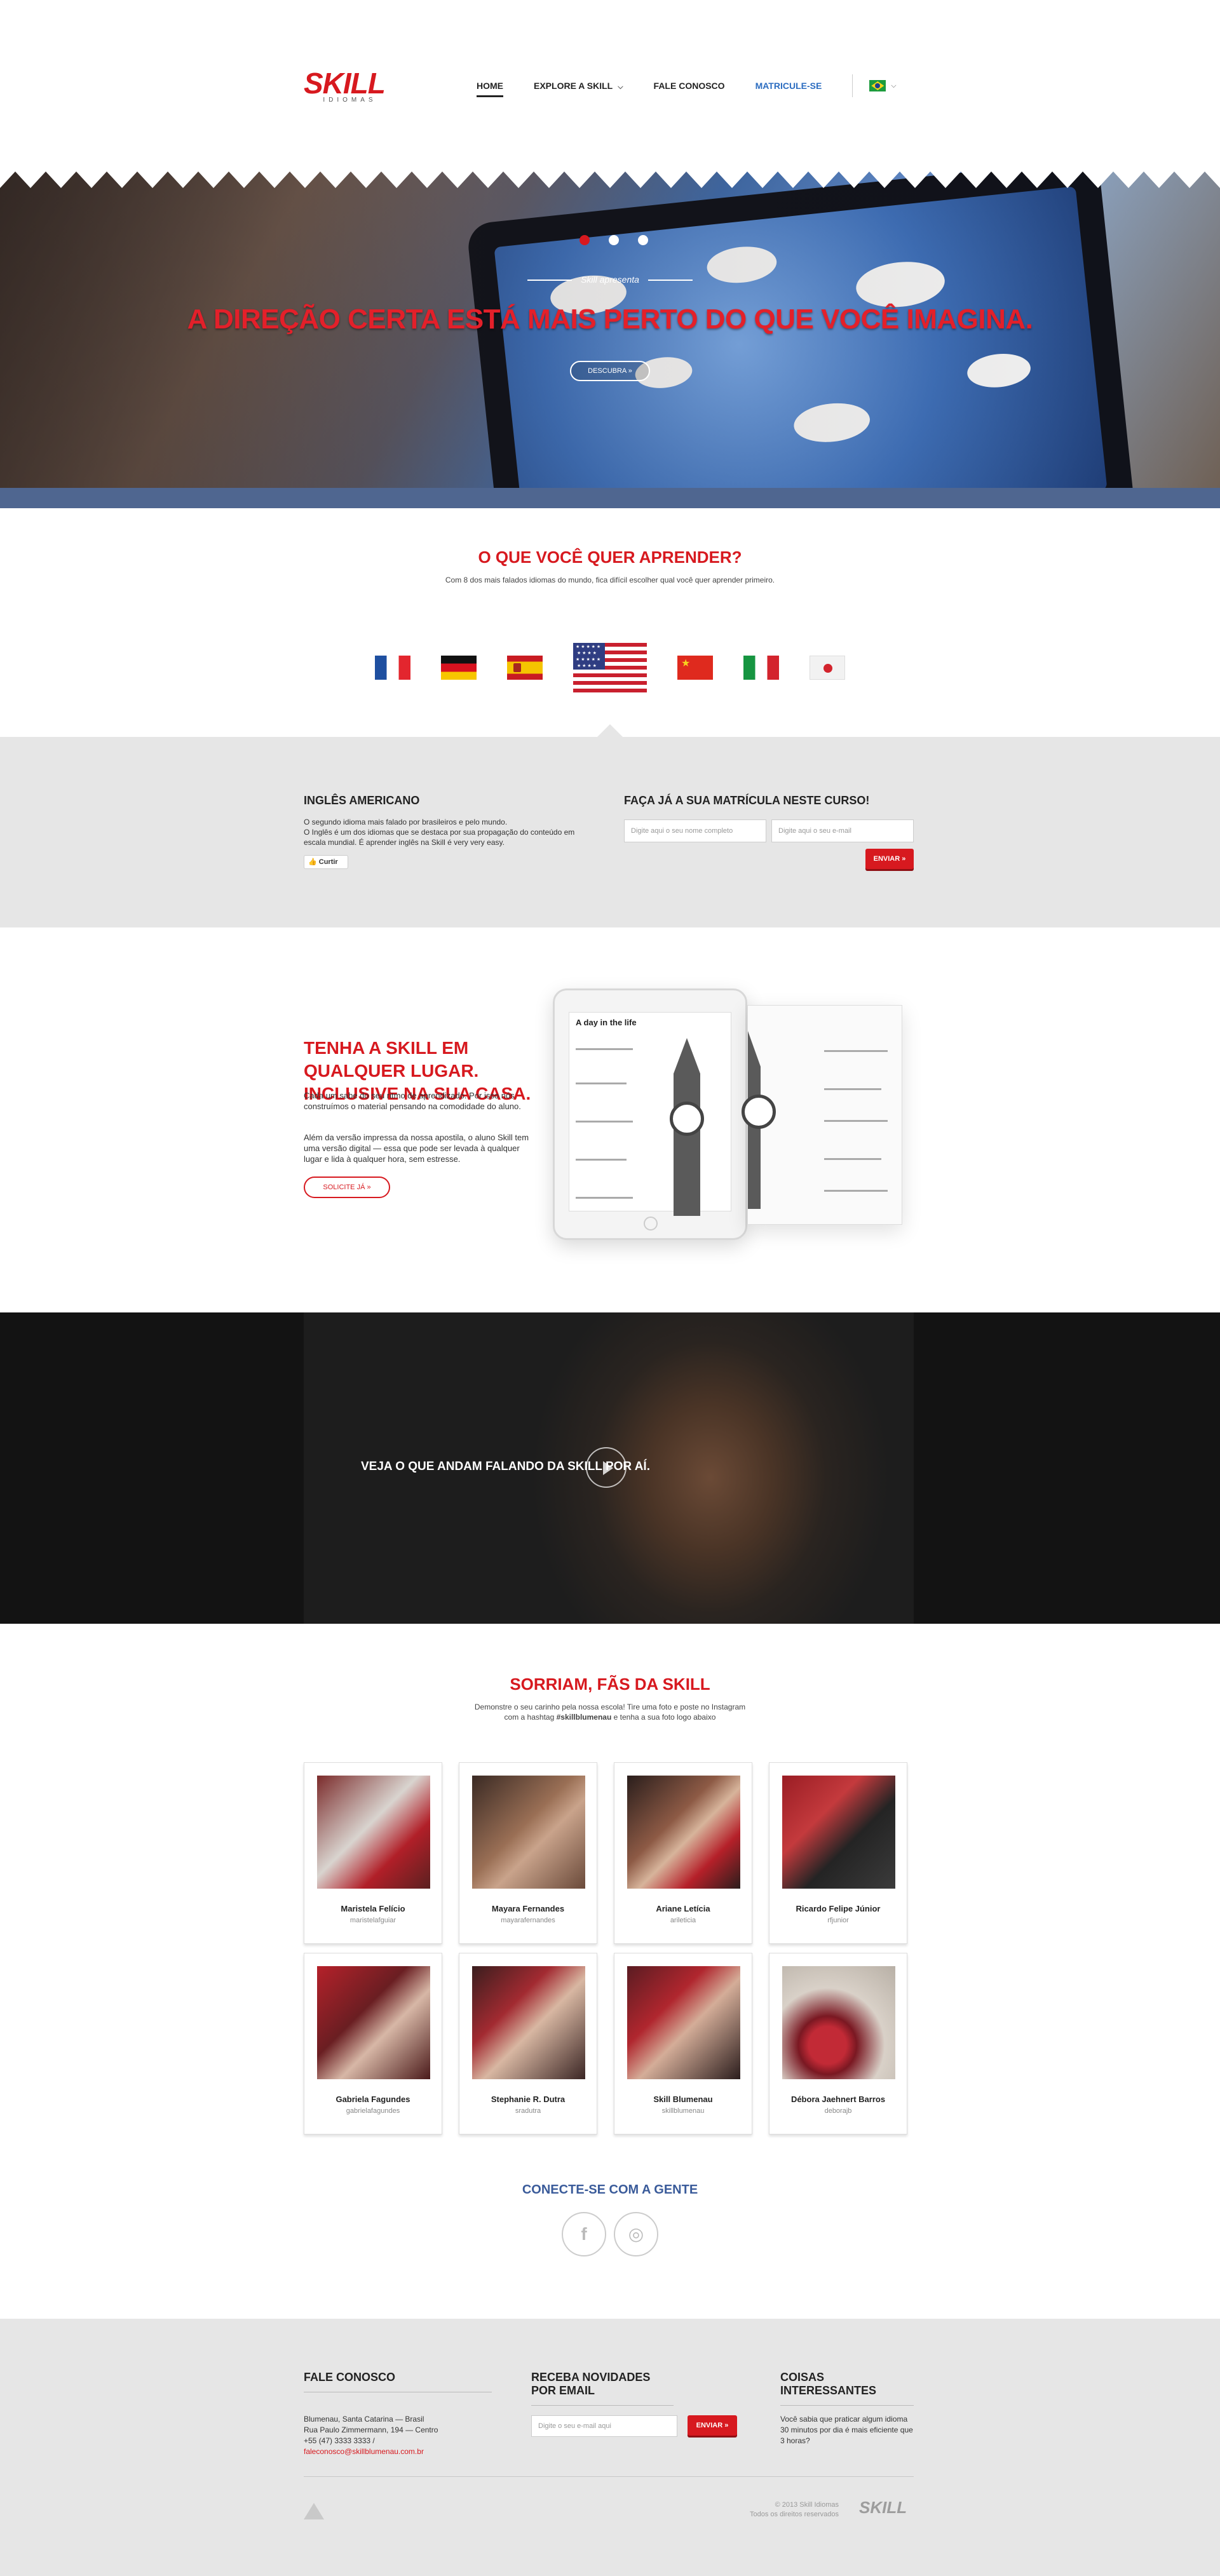 The image size is (1220, 2576). I want to click on fan-name: Gabriela Fagundes, so click(373, 2099).